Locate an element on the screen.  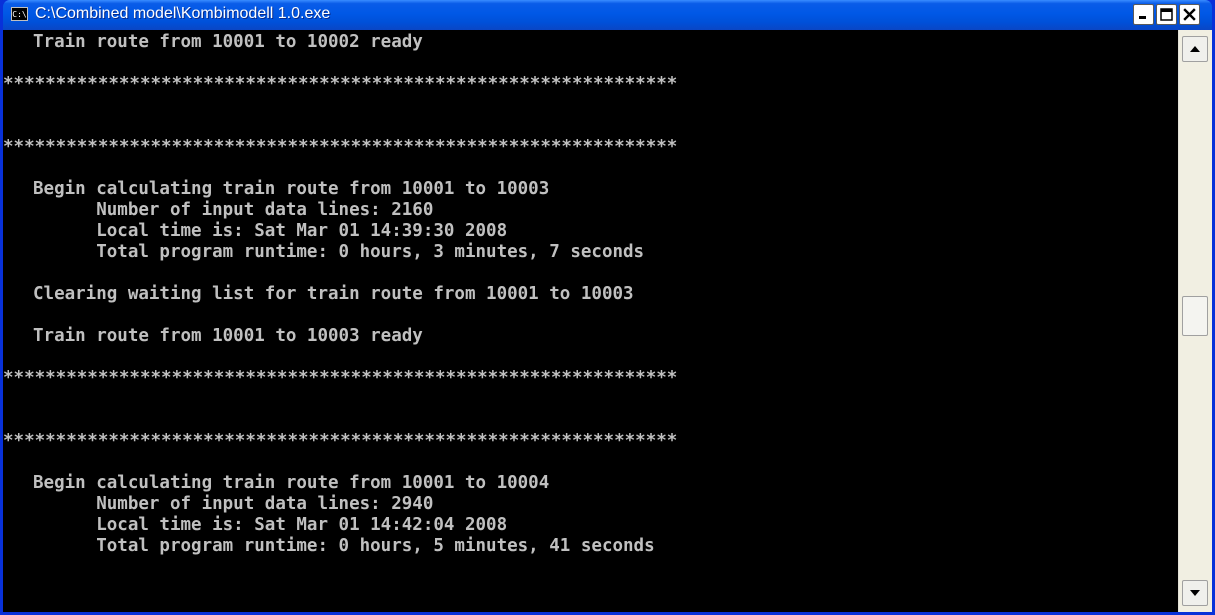
minimize-button is located at coordinates (1143, 14).